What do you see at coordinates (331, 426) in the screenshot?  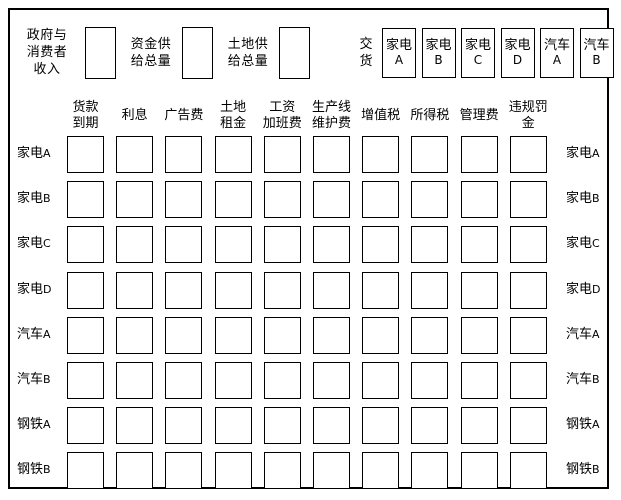 I see `grid-cell-r7-c6` at bounding box center [331, 426].